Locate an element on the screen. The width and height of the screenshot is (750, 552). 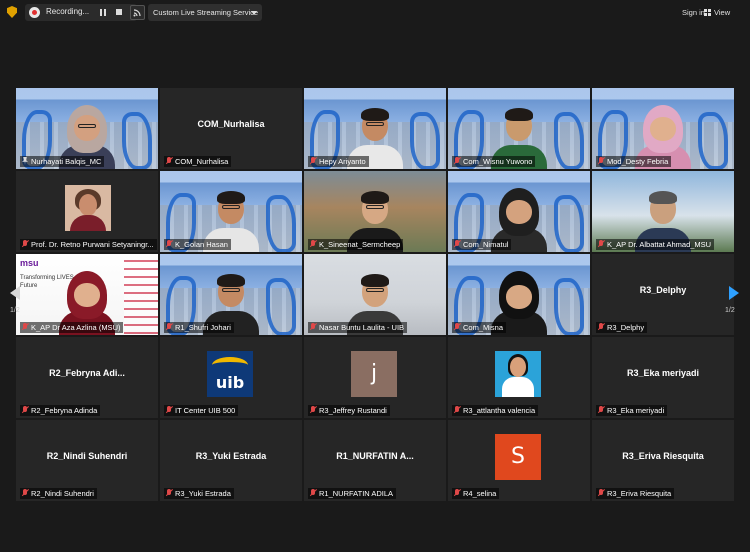
video-tile: uib IT Center UIB 500 is located at coordinates (231, 377).